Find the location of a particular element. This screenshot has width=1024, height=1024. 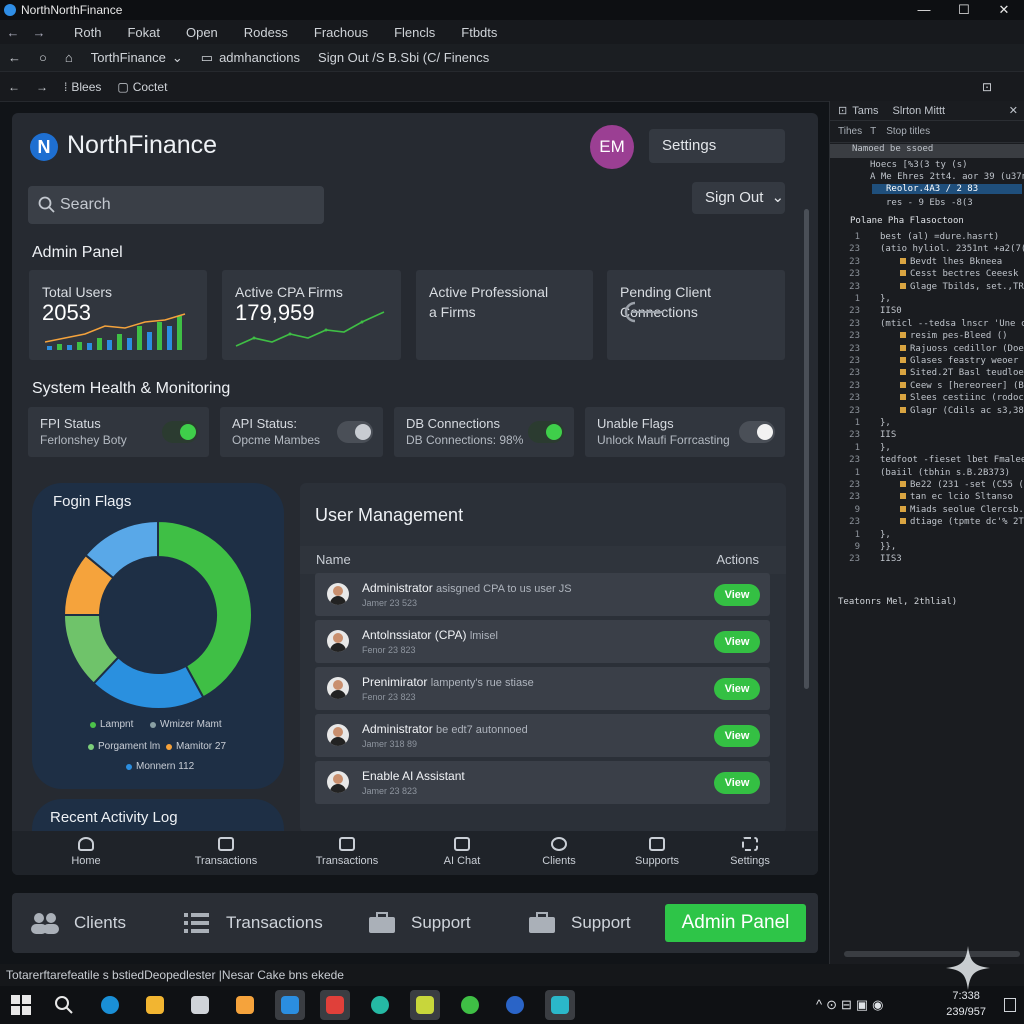

clock: 7:338 239/957 is located at coordinates (966, 1004).